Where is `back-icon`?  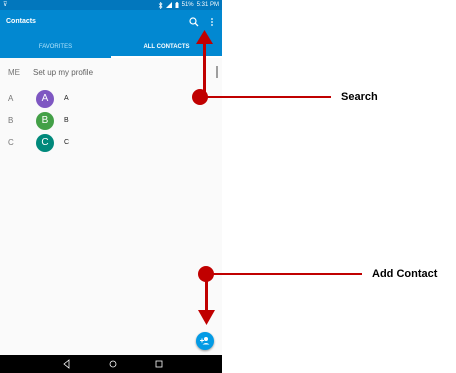
back-icon is located at coordinates (67, 364).